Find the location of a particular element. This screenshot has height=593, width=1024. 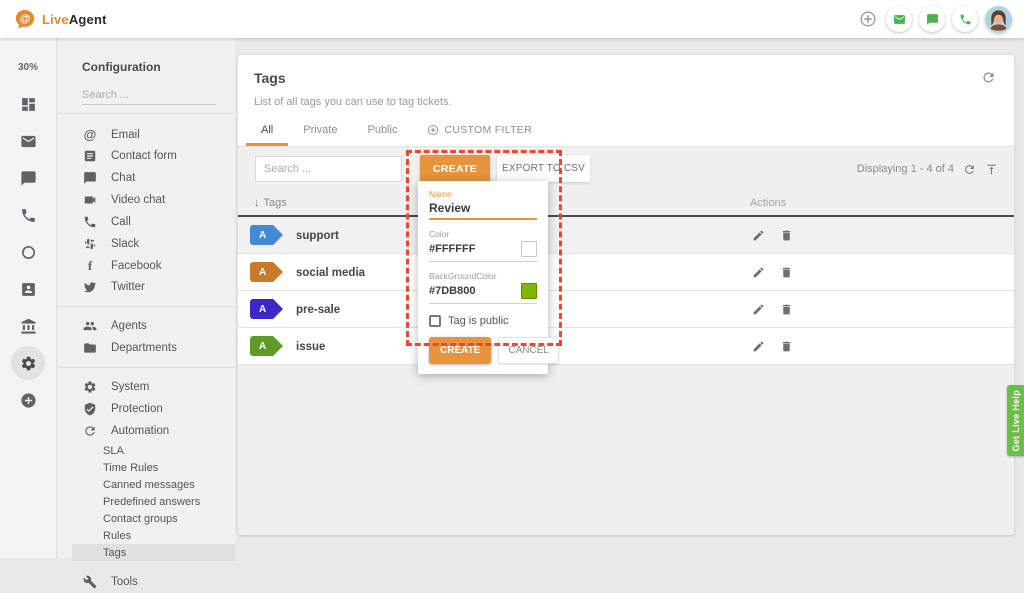

row-actions is located at coordinates (772, 309).